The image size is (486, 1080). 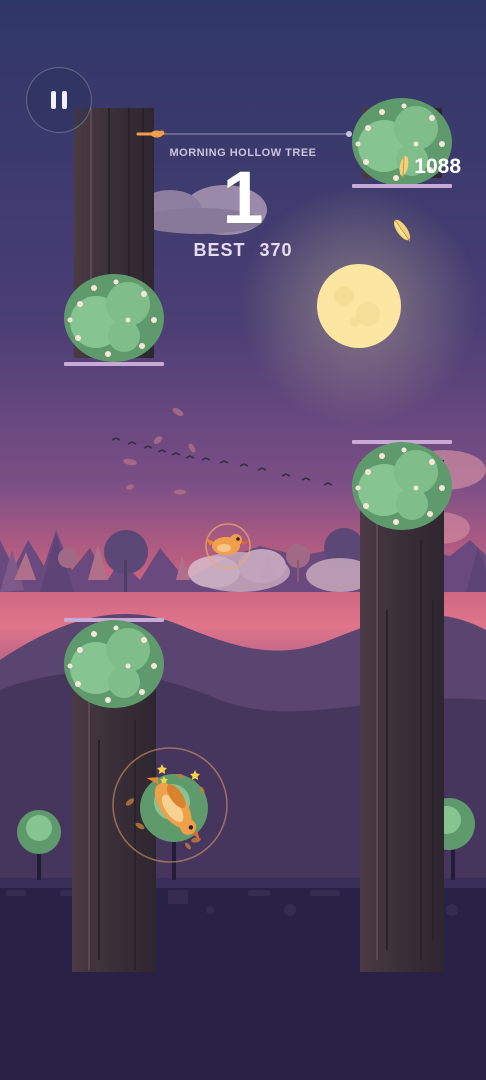 What do you see at coordinates (404, 167) in the screenshot?
I see `feather-icon` at bounding box center [404, 167].